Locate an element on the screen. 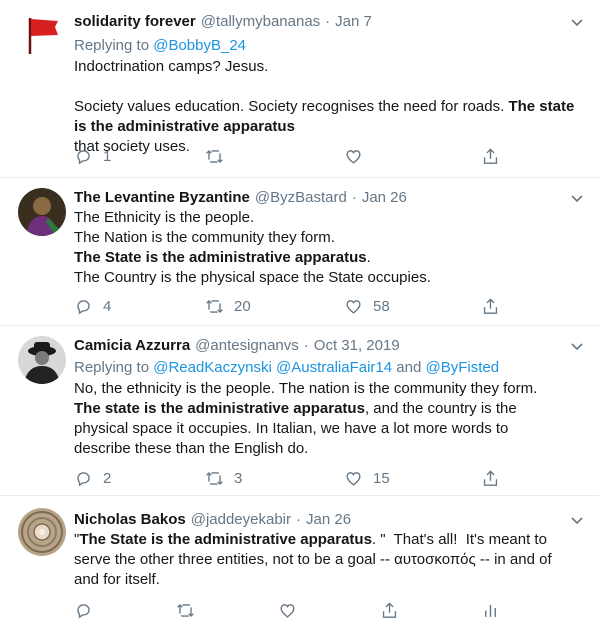  reply-count: 1 is located at coordinates (107, 156).